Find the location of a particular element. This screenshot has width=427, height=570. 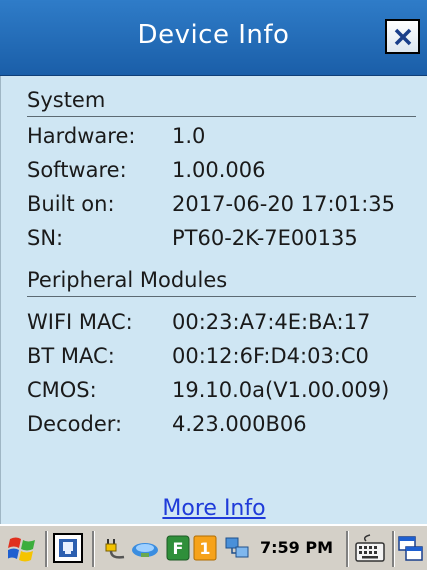

software-value: 1.00.006 is located at coordinates (219, 170).